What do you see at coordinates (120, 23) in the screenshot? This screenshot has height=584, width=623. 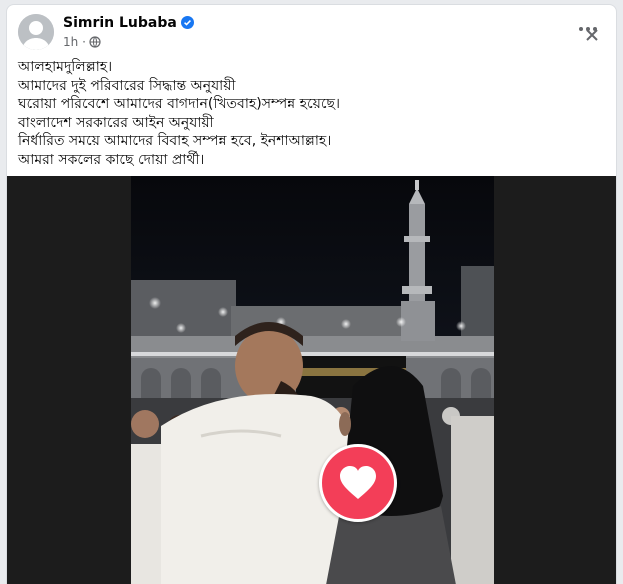 I see `author-name-text: Simrin Lubaba` at bounding box center [120, 23].